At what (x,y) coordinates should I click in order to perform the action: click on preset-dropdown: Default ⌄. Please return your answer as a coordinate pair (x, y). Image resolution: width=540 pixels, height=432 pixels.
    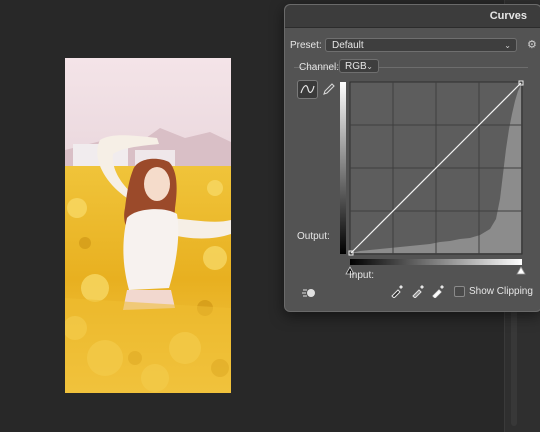
    Looking at the image, I should click on (421, 45).